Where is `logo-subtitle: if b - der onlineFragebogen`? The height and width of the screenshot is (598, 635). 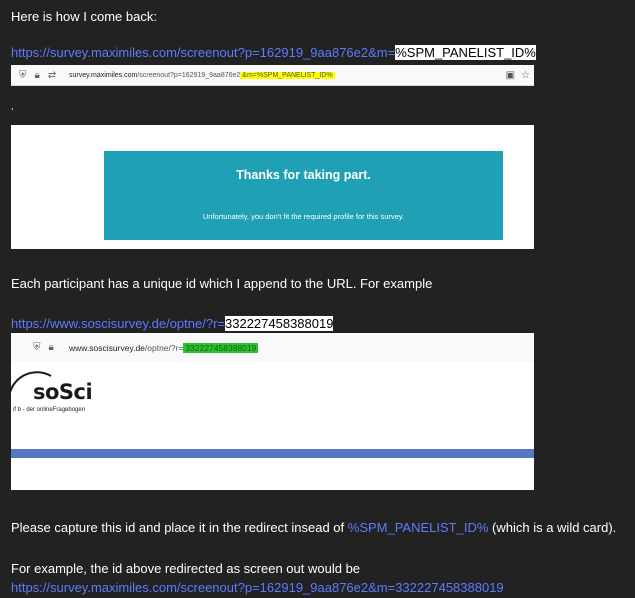
logo-subtitle: if b - der onlineFragebogen is located at coordinates (49, 410).